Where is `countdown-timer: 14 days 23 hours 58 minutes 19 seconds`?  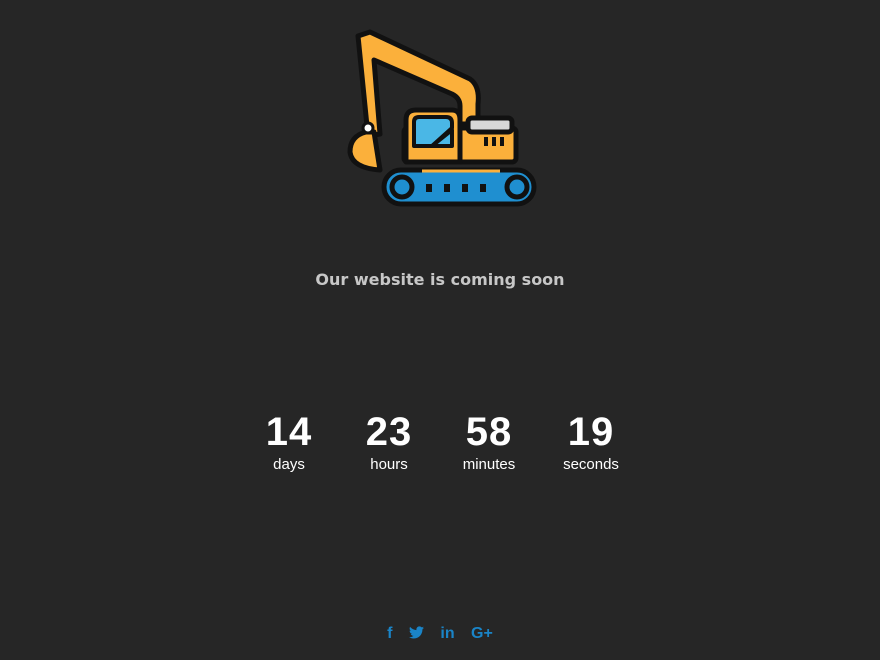 countdown-timer: 14 days 23 hours 58 minutes 19 seconds is located at coordinates (440, 445).